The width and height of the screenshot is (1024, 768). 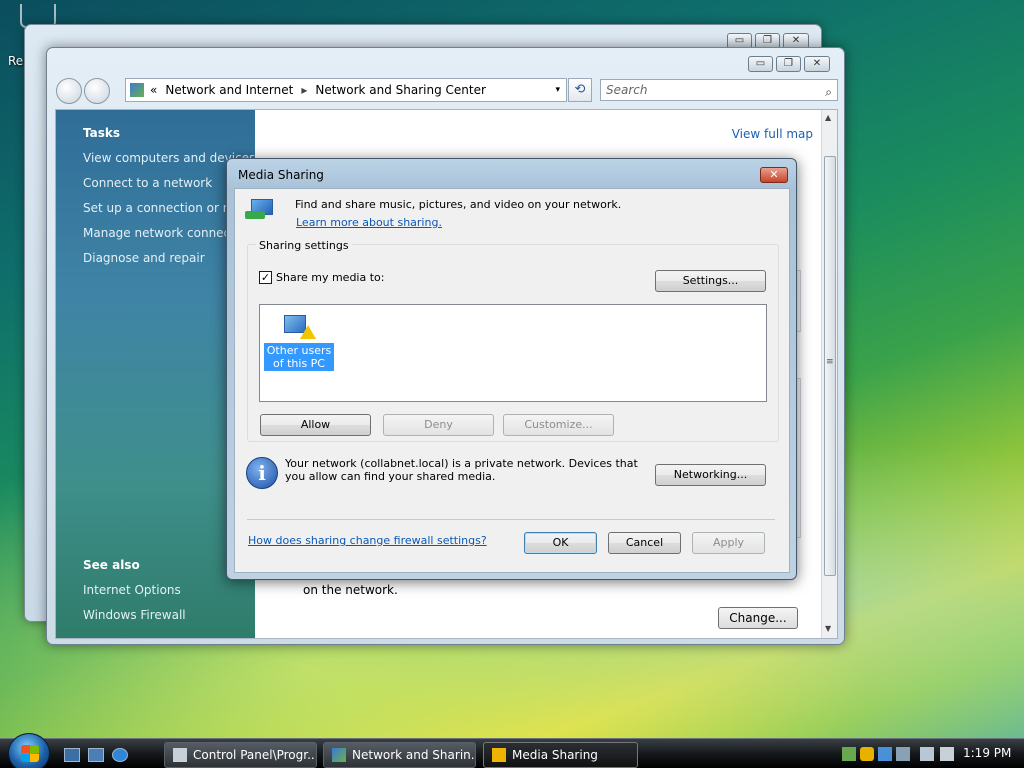 I want to click on tray-device-icon, so click(x=903, y=754).